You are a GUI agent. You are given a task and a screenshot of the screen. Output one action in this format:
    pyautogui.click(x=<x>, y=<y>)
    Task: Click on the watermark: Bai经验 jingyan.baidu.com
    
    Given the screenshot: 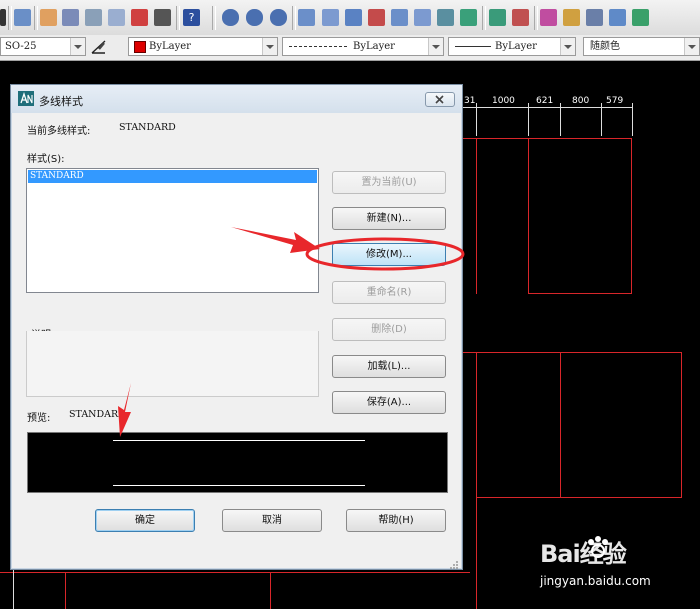 What is the action you would take?
    pyautogui.click(x=620, y=570)
    